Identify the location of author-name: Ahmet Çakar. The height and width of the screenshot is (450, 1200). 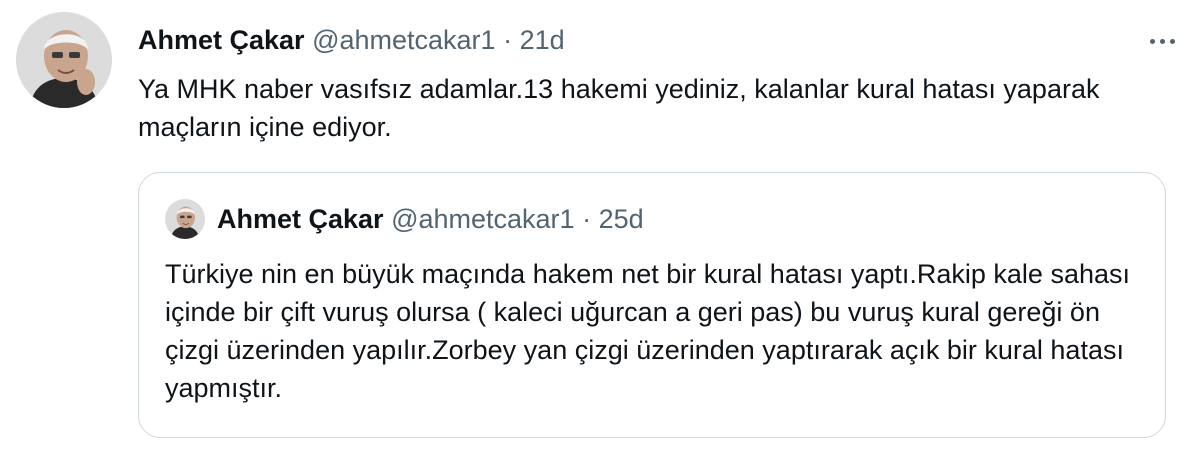
(221, 40).